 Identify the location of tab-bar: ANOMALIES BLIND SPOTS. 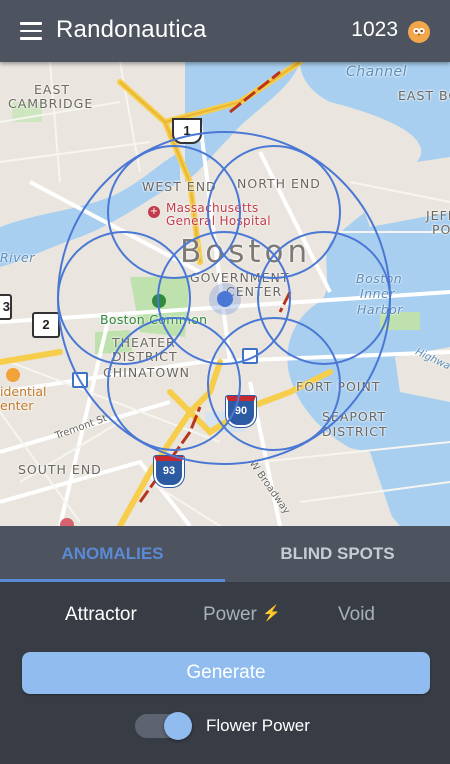
(225, 554).